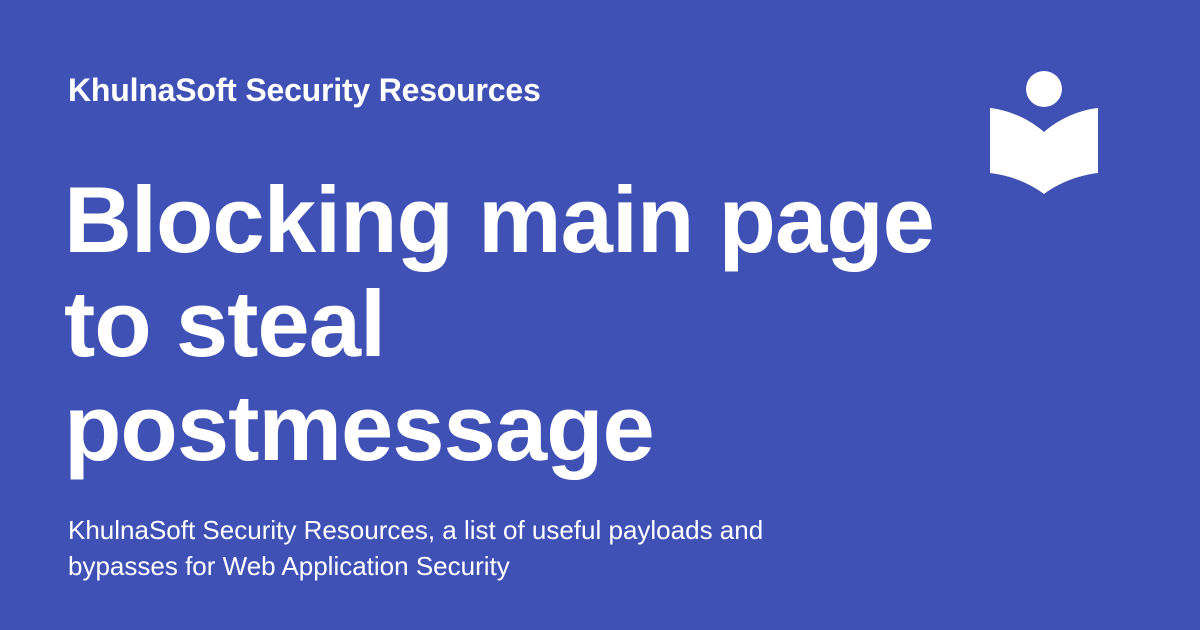 This screenshot has width=1200, height=630. What do you see at coordinates (1044, 132) in the screenshot?
I see `book-reader-icon` at bounding box center [1044, 132].